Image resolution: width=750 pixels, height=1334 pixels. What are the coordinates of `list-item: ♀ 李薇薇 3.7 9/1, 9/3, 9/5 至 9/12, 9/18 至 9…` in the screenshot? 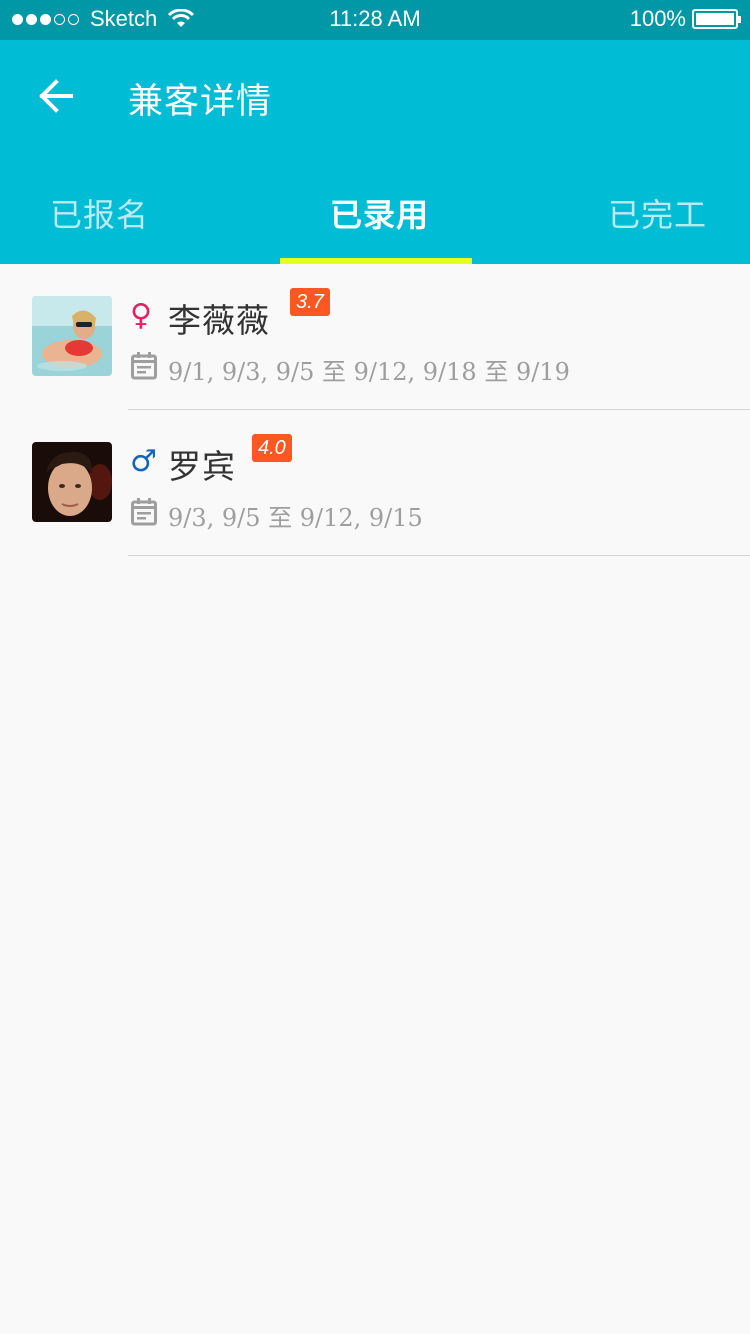 It's located at (375, 337).